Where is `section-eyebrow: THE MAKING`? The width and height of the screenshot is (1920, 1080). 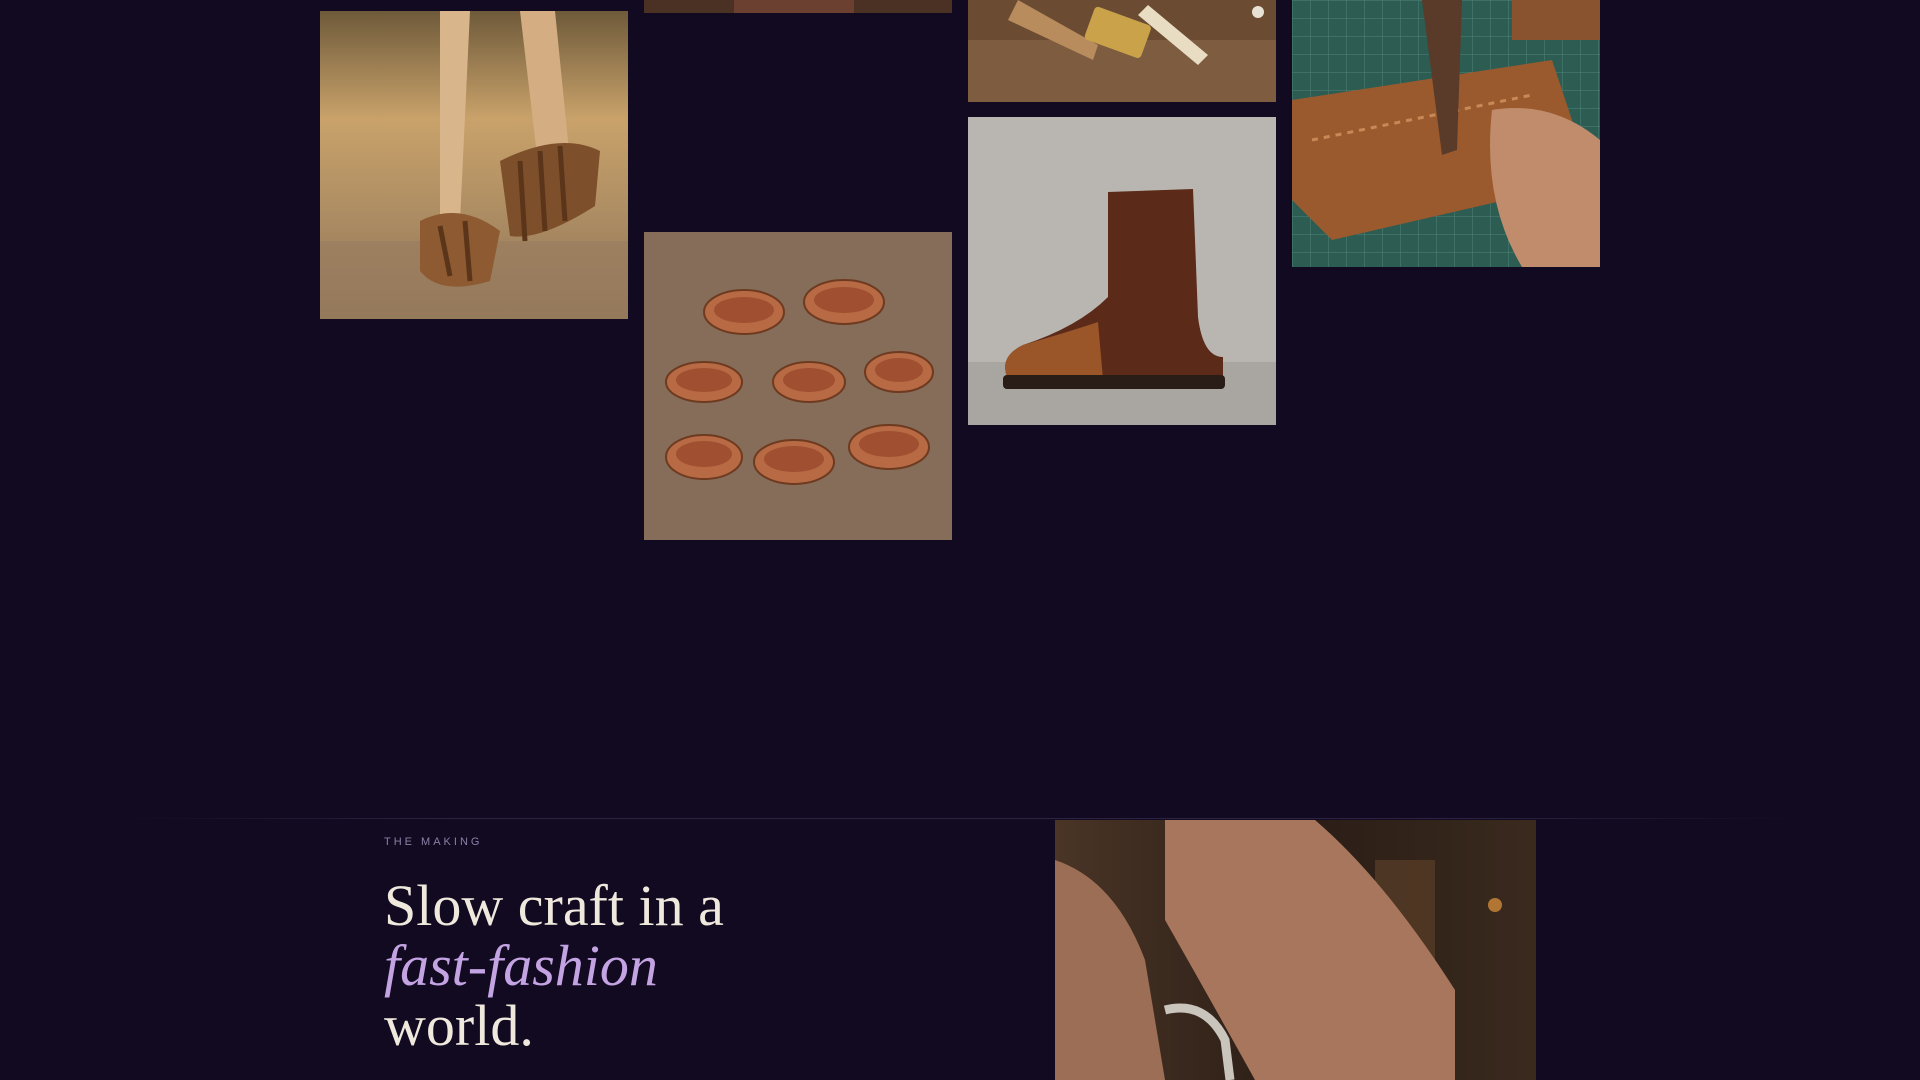
section-eyebrow: THE MAKING is located at coordinates (433, 842).